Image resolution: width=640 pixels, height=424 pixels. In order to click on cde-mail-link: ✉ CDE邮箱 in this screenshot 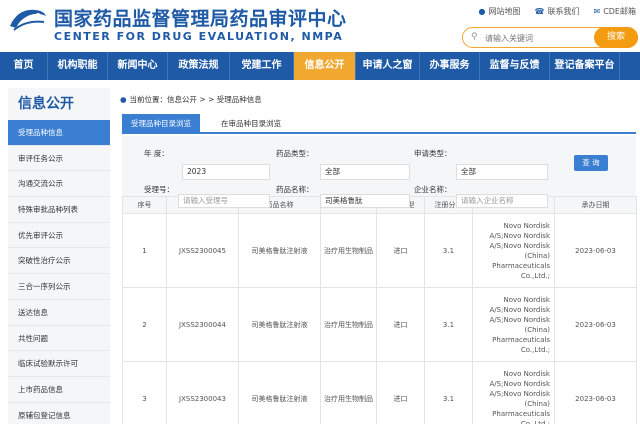, I will do `click(614, 11)`.